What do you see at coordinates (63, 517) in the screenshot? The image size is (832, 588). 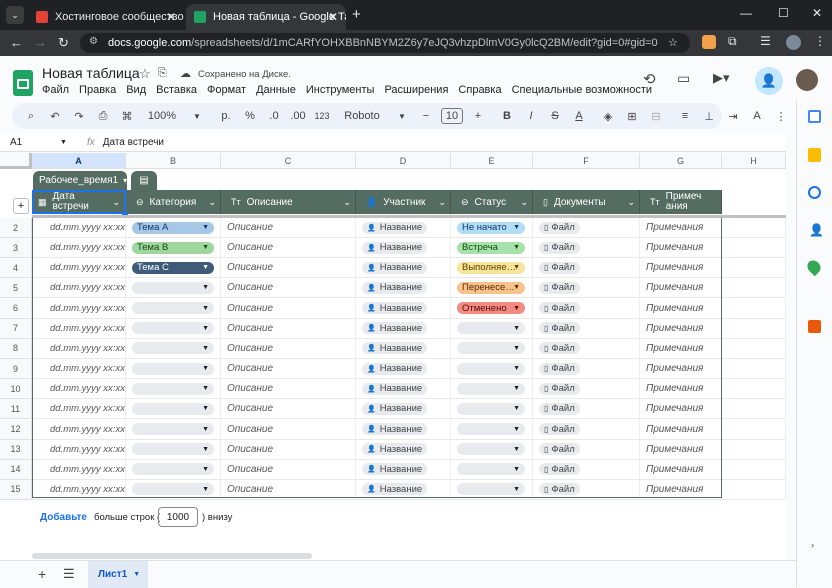 I see `add-rows-button: Добавьте` at bounding box center [63, 517].